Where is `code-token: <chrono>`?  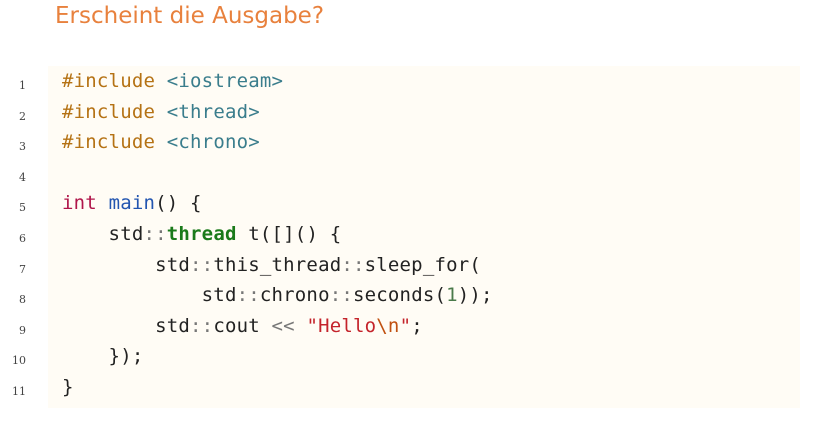
code-token: <chrono> is located at coordinates (213, 142).